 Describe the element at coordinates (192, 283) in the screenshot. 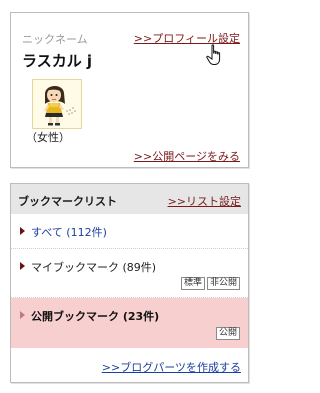

I see `standard-badge: 標準` at that location.